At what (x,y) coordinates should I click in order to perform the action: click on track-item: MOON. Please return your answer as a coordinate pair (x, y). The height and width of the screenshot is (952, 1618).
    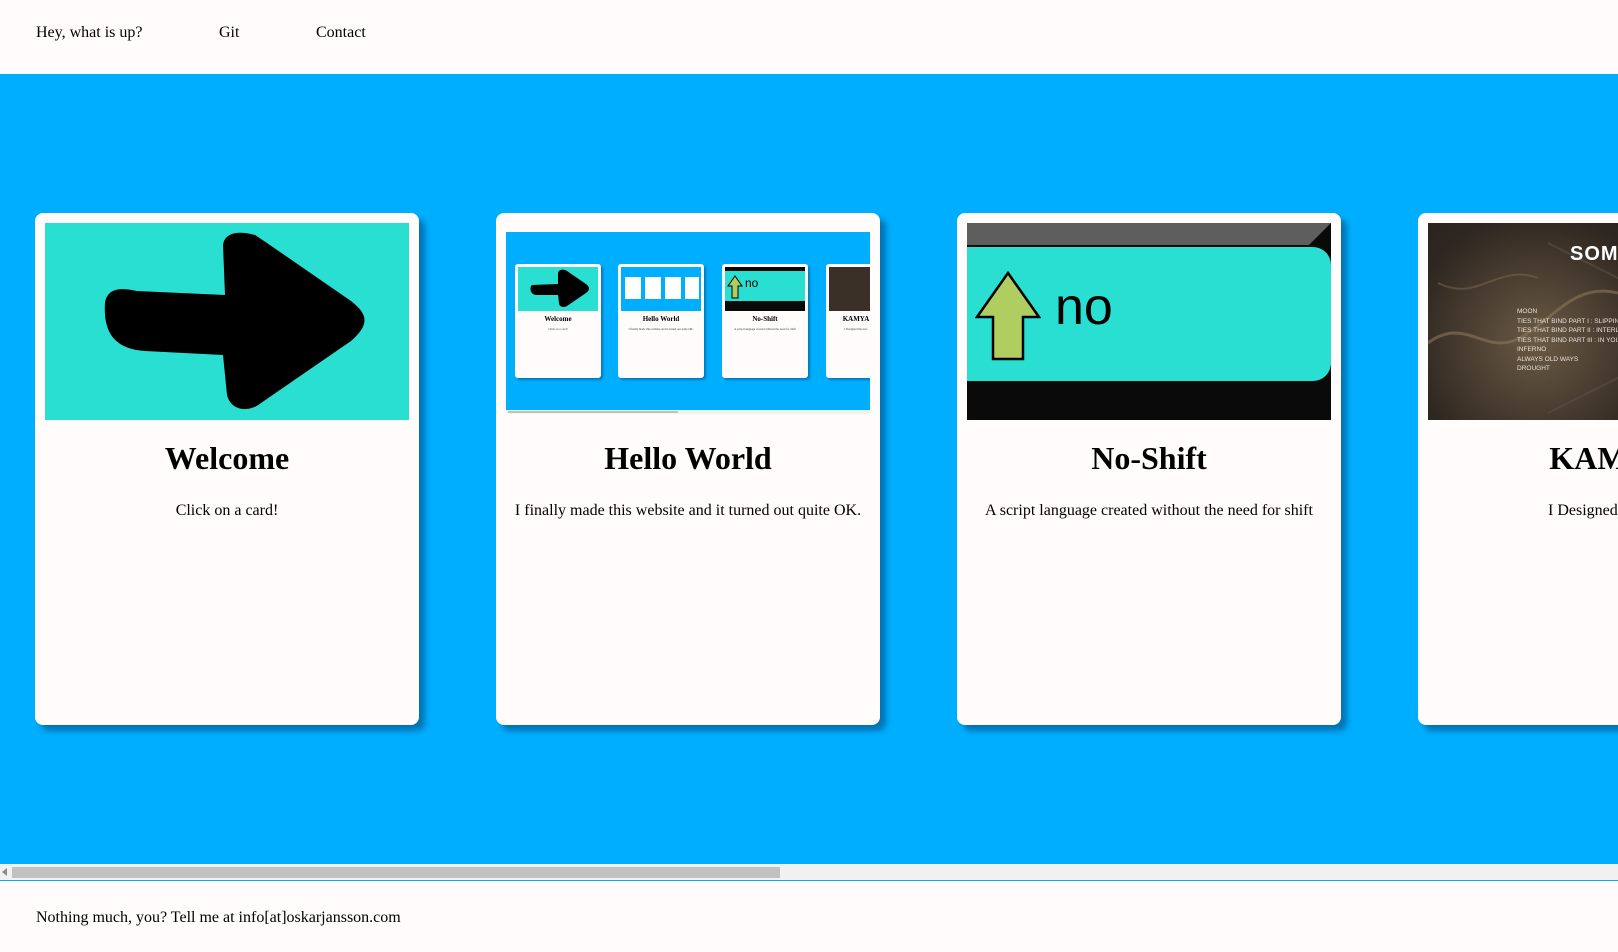
    Looking at the image, I should click on (1527, 311).